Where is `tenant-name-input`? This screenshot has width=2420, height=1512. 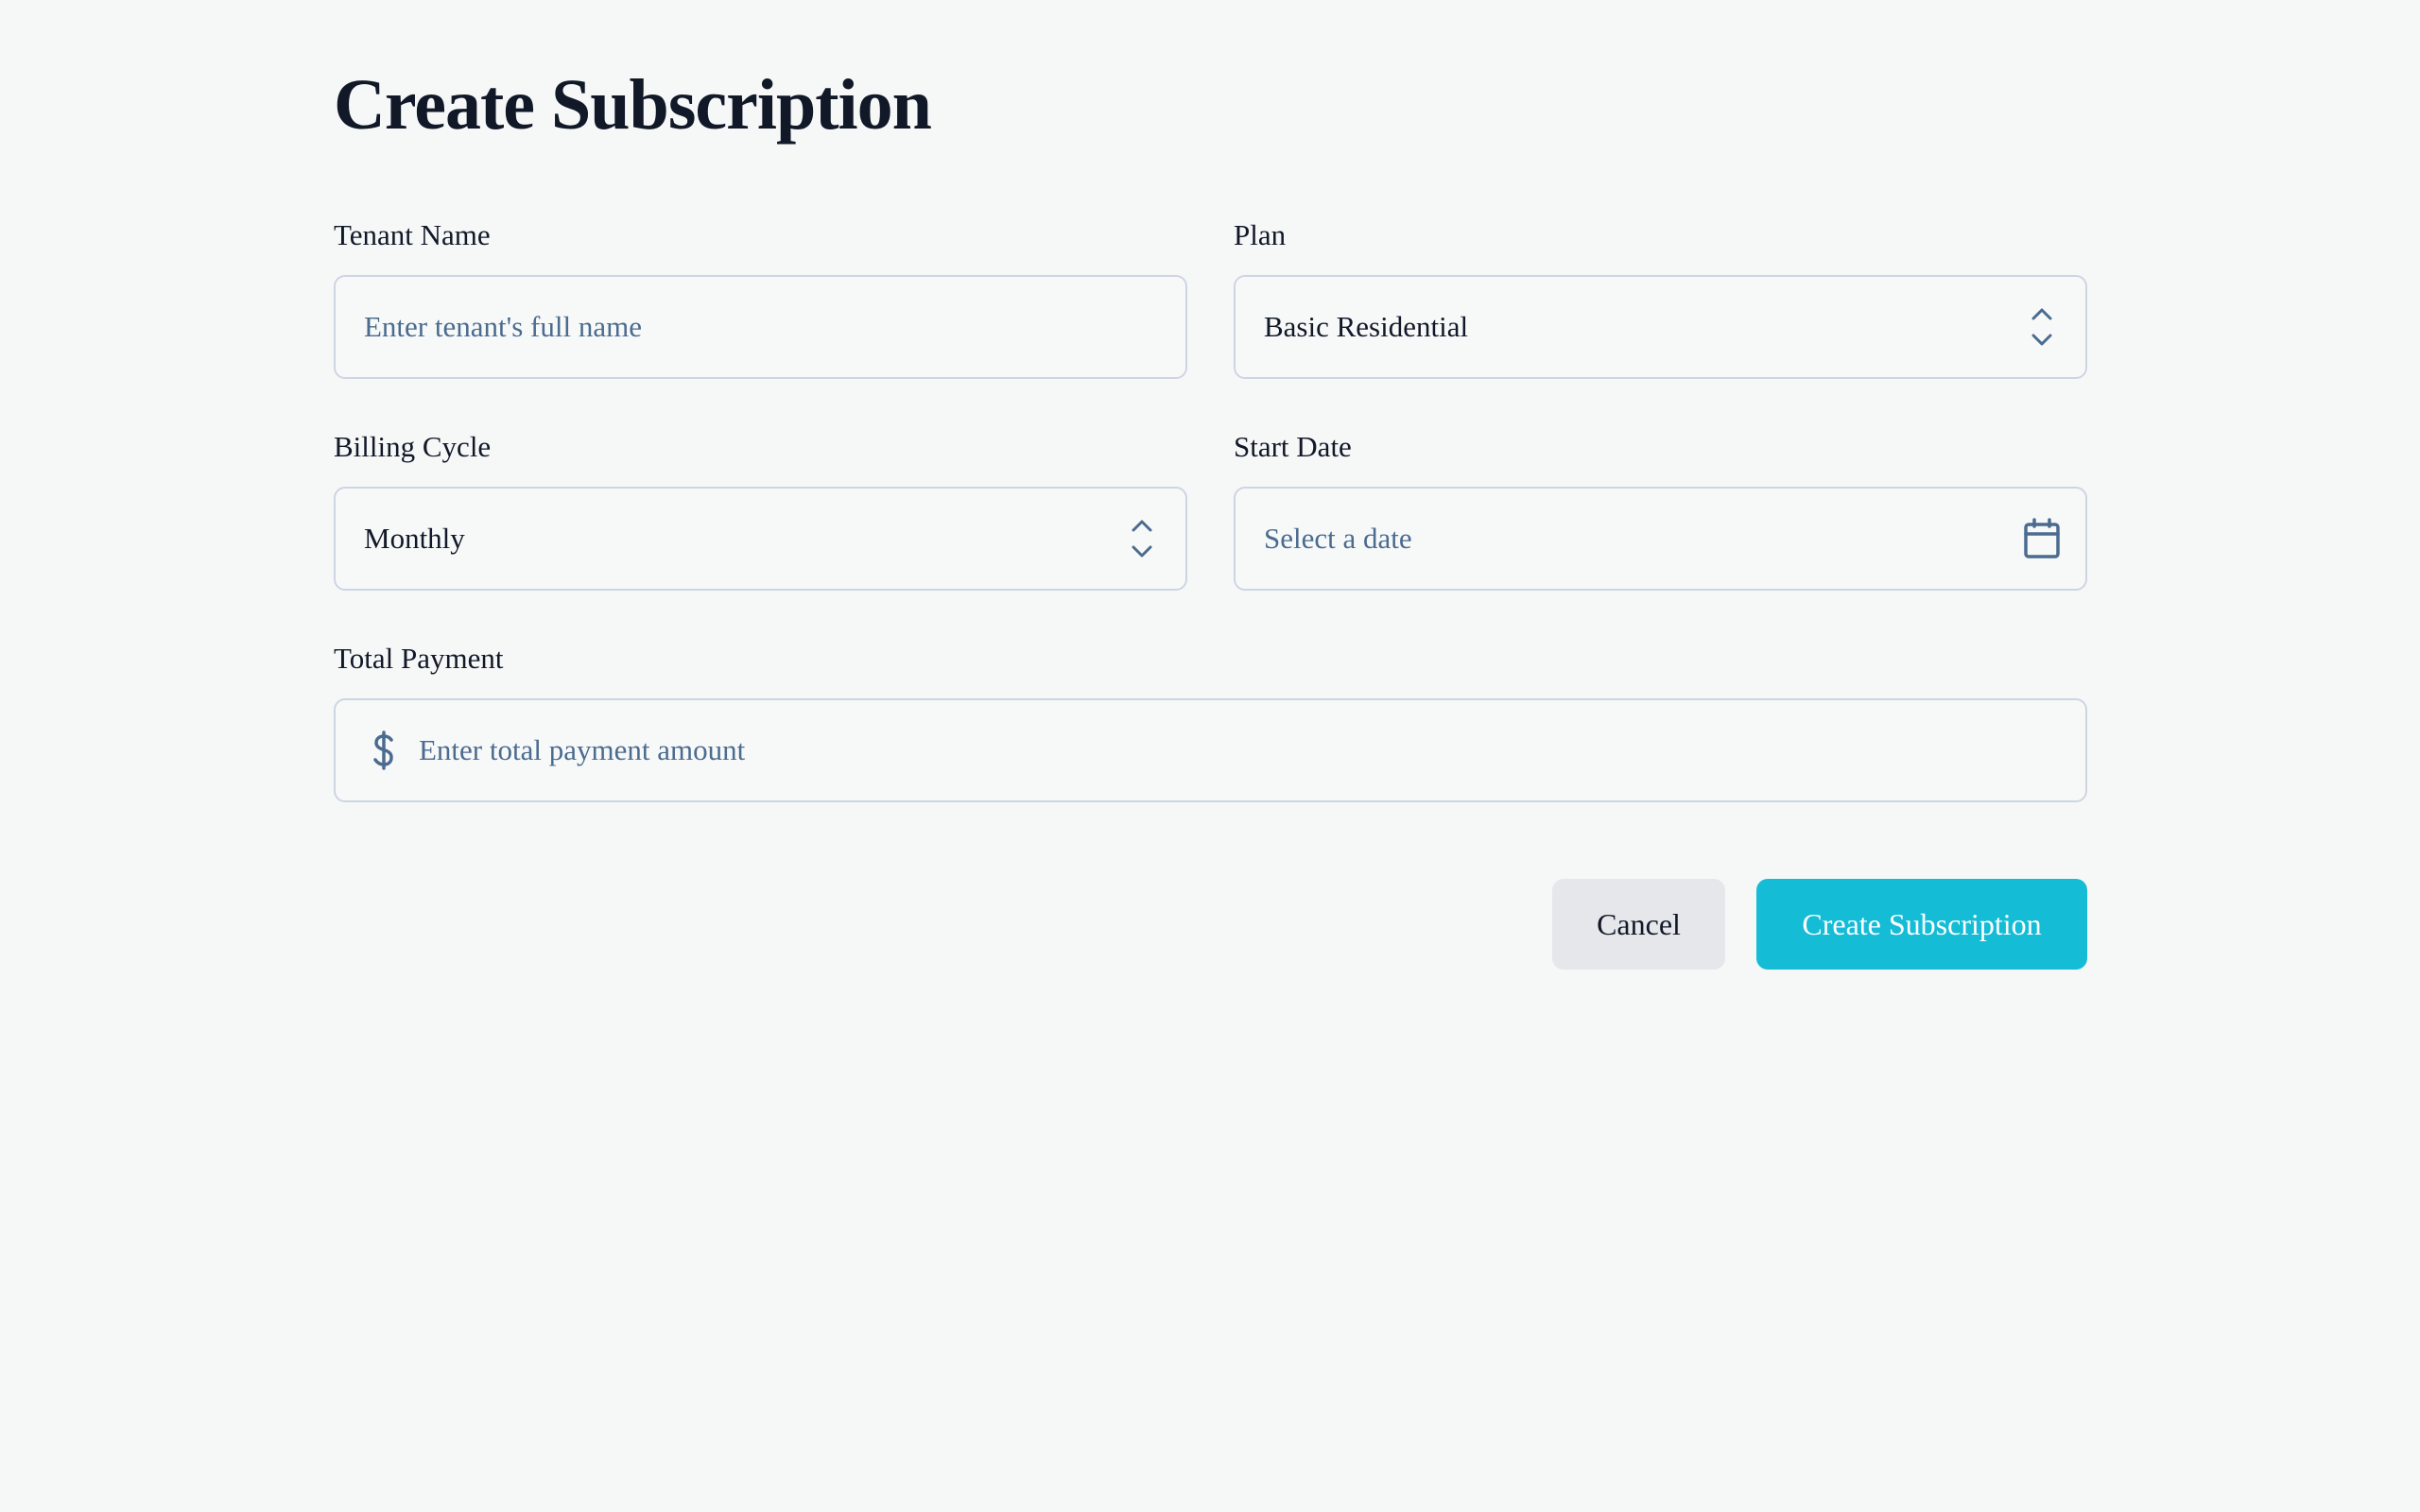
tenant-name-input is located at coordinates (760, 327).